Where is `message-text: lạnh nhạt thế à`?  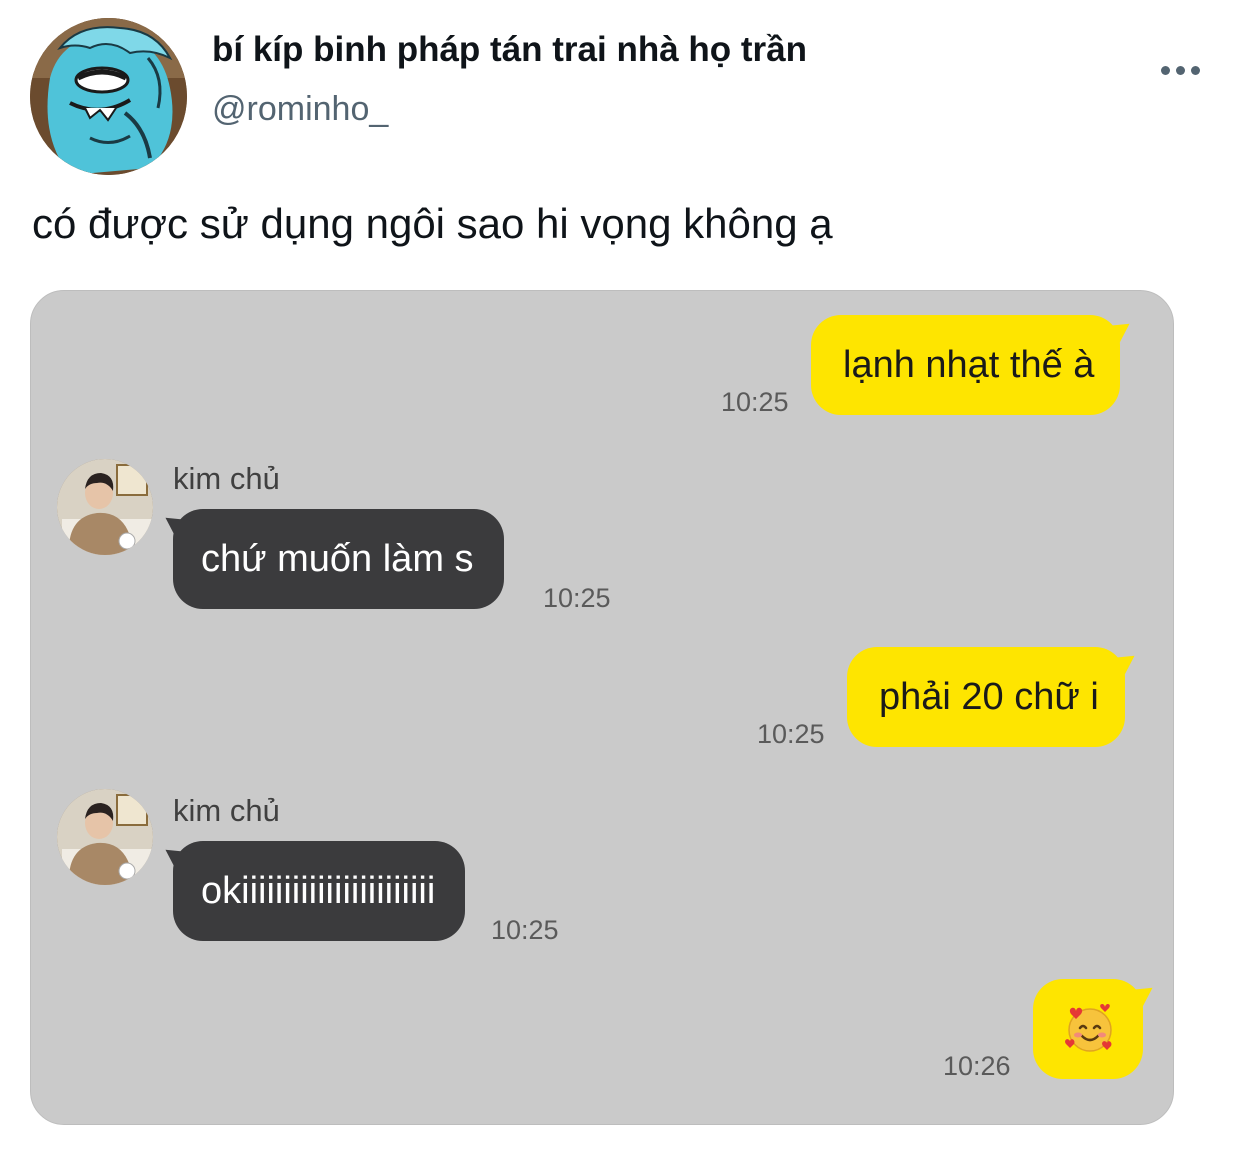 message-text: lạnh nhạt thế à is located at coordinates (969, 364).